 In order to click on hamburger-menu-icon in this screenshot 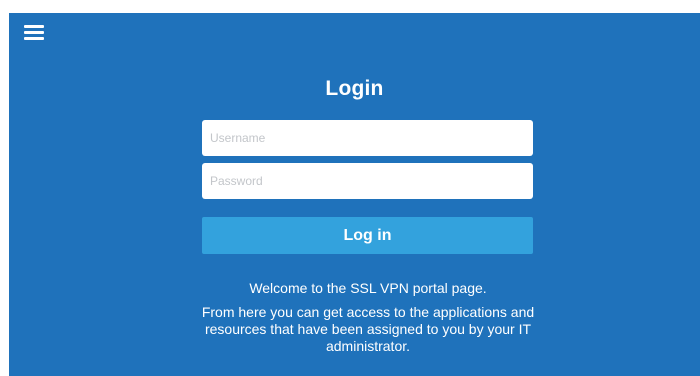, I will do `click(34, 33)`.